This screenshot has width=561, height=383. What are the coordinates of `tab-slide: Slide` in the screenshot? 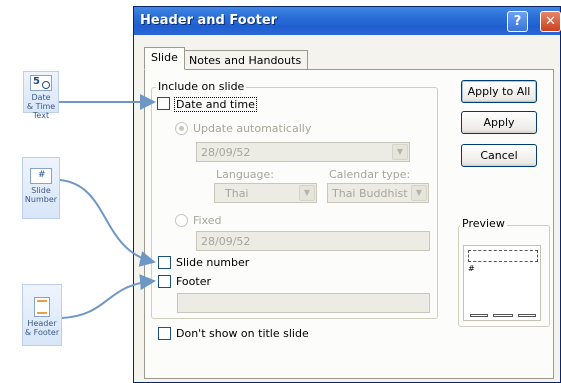 It's located at (164, 58).